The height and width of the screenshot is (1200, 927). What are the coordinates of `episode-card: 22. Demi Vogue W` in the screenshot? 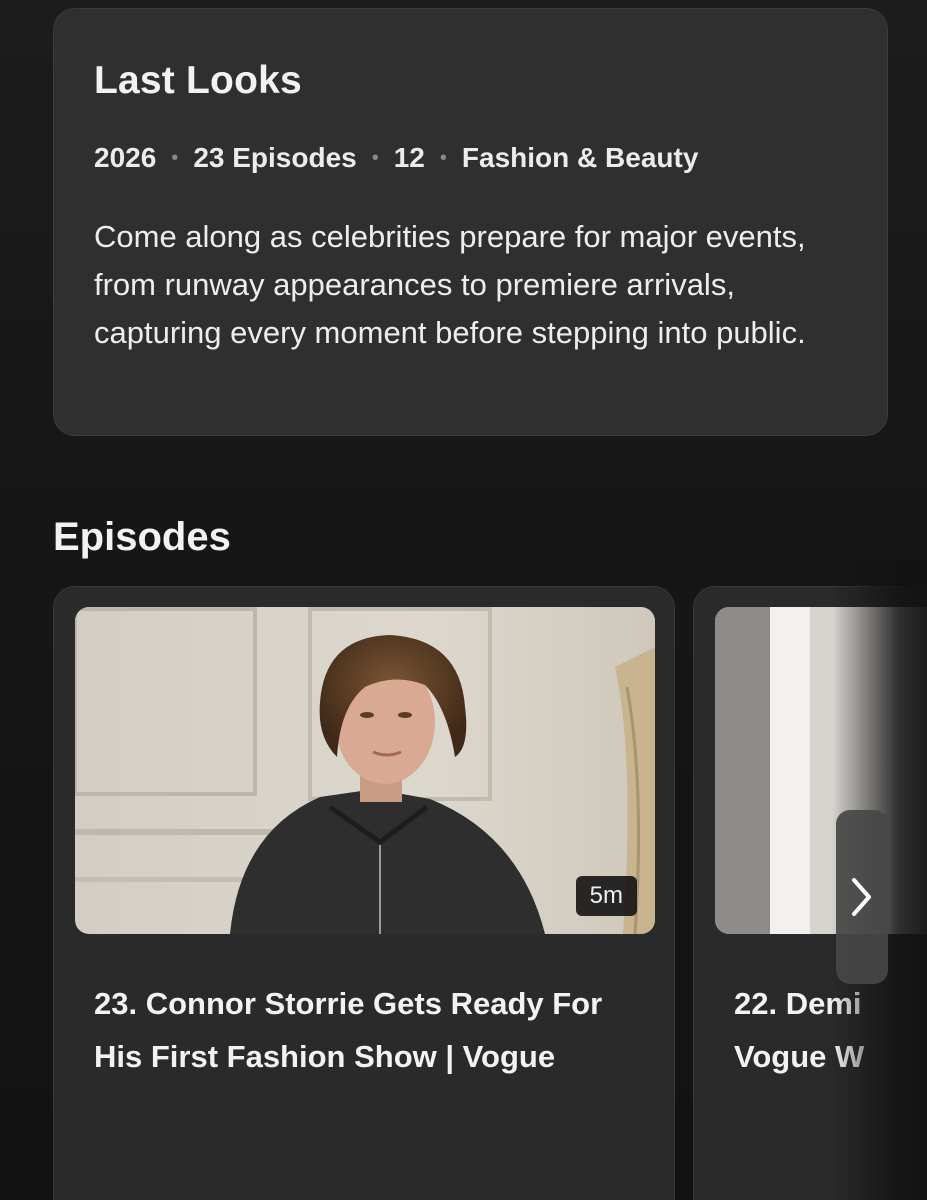 It's located at (810, 893).